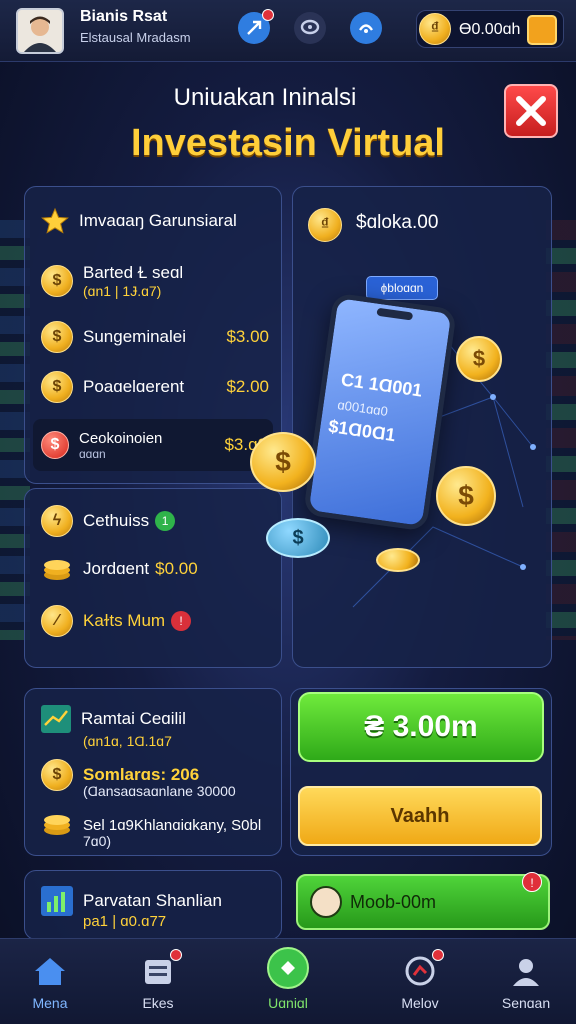 This screenshot has height=1024, width=576. I want to click on nav-label: Mena, so click(50, 1003).